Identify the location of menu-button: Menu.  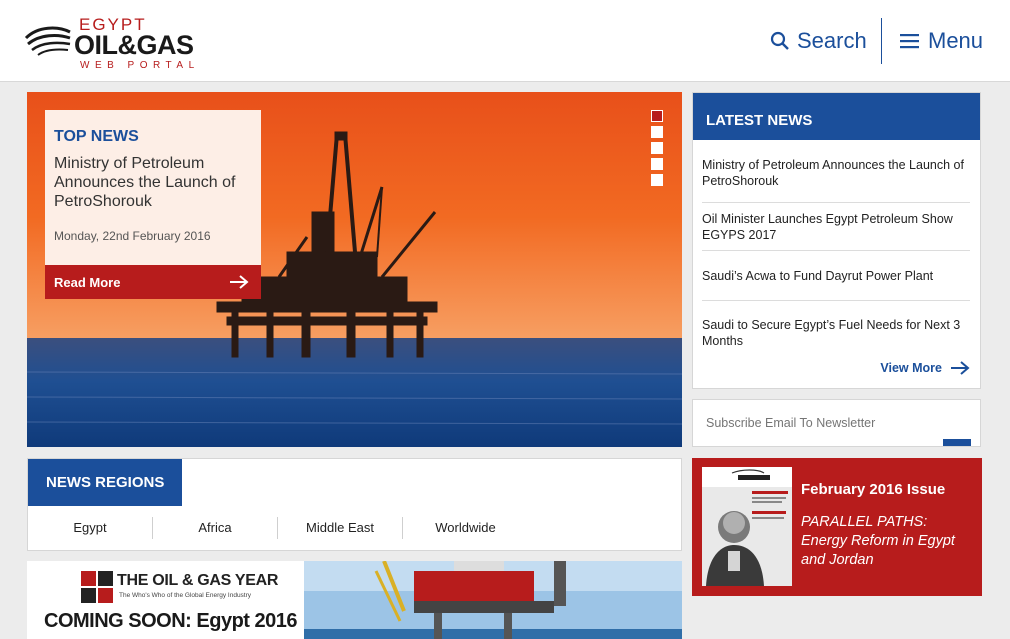
(941, 41).